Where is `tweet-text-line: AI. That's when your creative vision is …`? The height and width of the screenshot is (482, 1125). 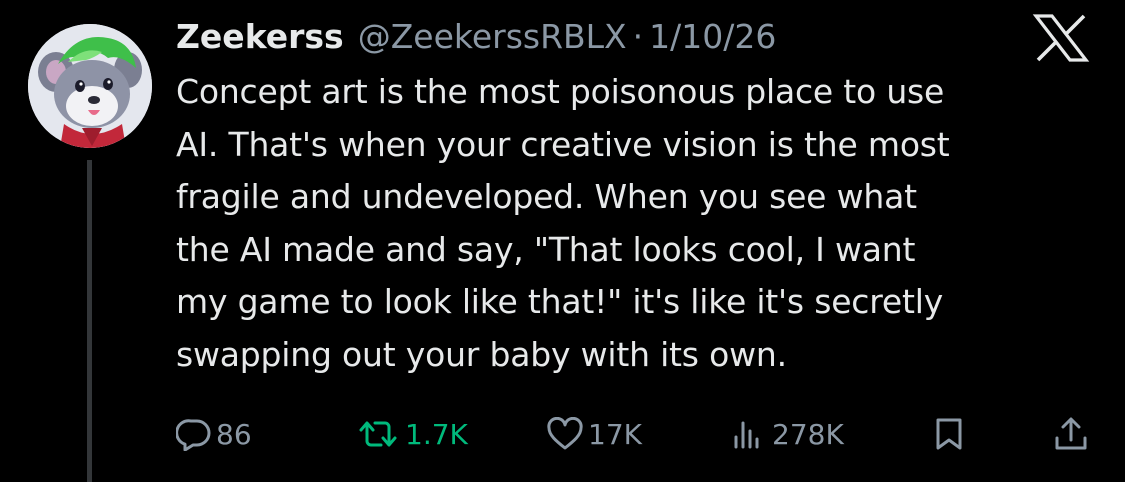
tweet-text-line: AI. That's when your creative vision is … is located at coordinates (563, 144).